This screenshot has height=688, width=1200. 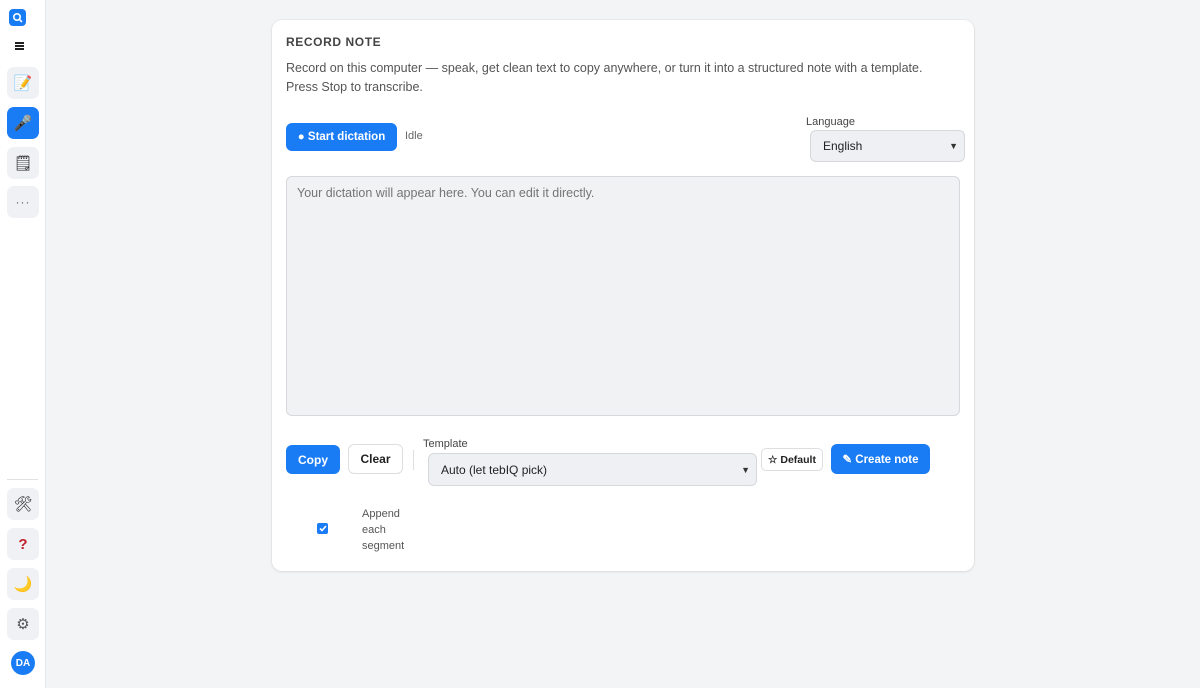 What do you see at coordinates (887, 146) in the screenshot?
I see `language-select: English ▼` at bounding box center [887, 146].